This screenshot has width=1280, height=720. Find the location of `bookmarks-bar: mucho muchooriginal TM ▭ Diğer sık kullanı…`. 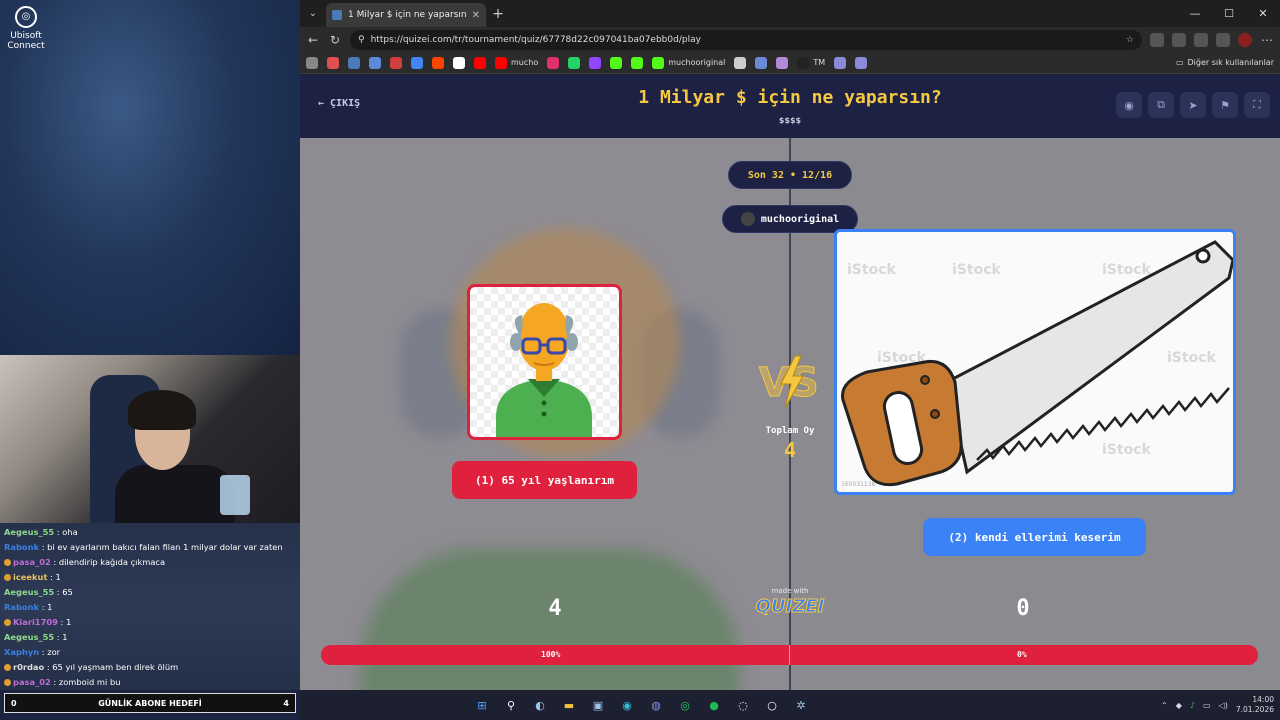

bookmarks-bar: mucho muchooriginal TM ▭ Diğer sık kullanı… is located at coordinates (790, 63).